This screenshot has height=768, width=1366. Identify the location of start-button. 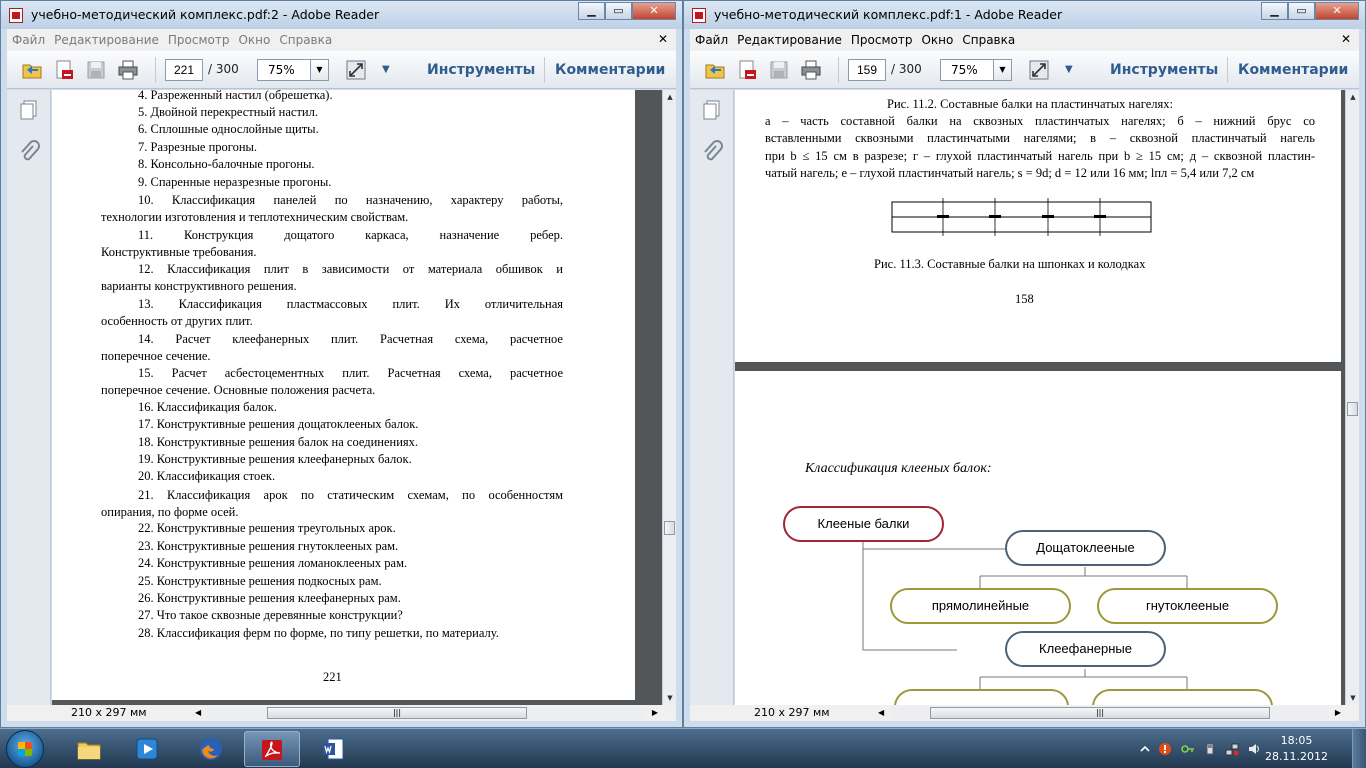
(25, 749).